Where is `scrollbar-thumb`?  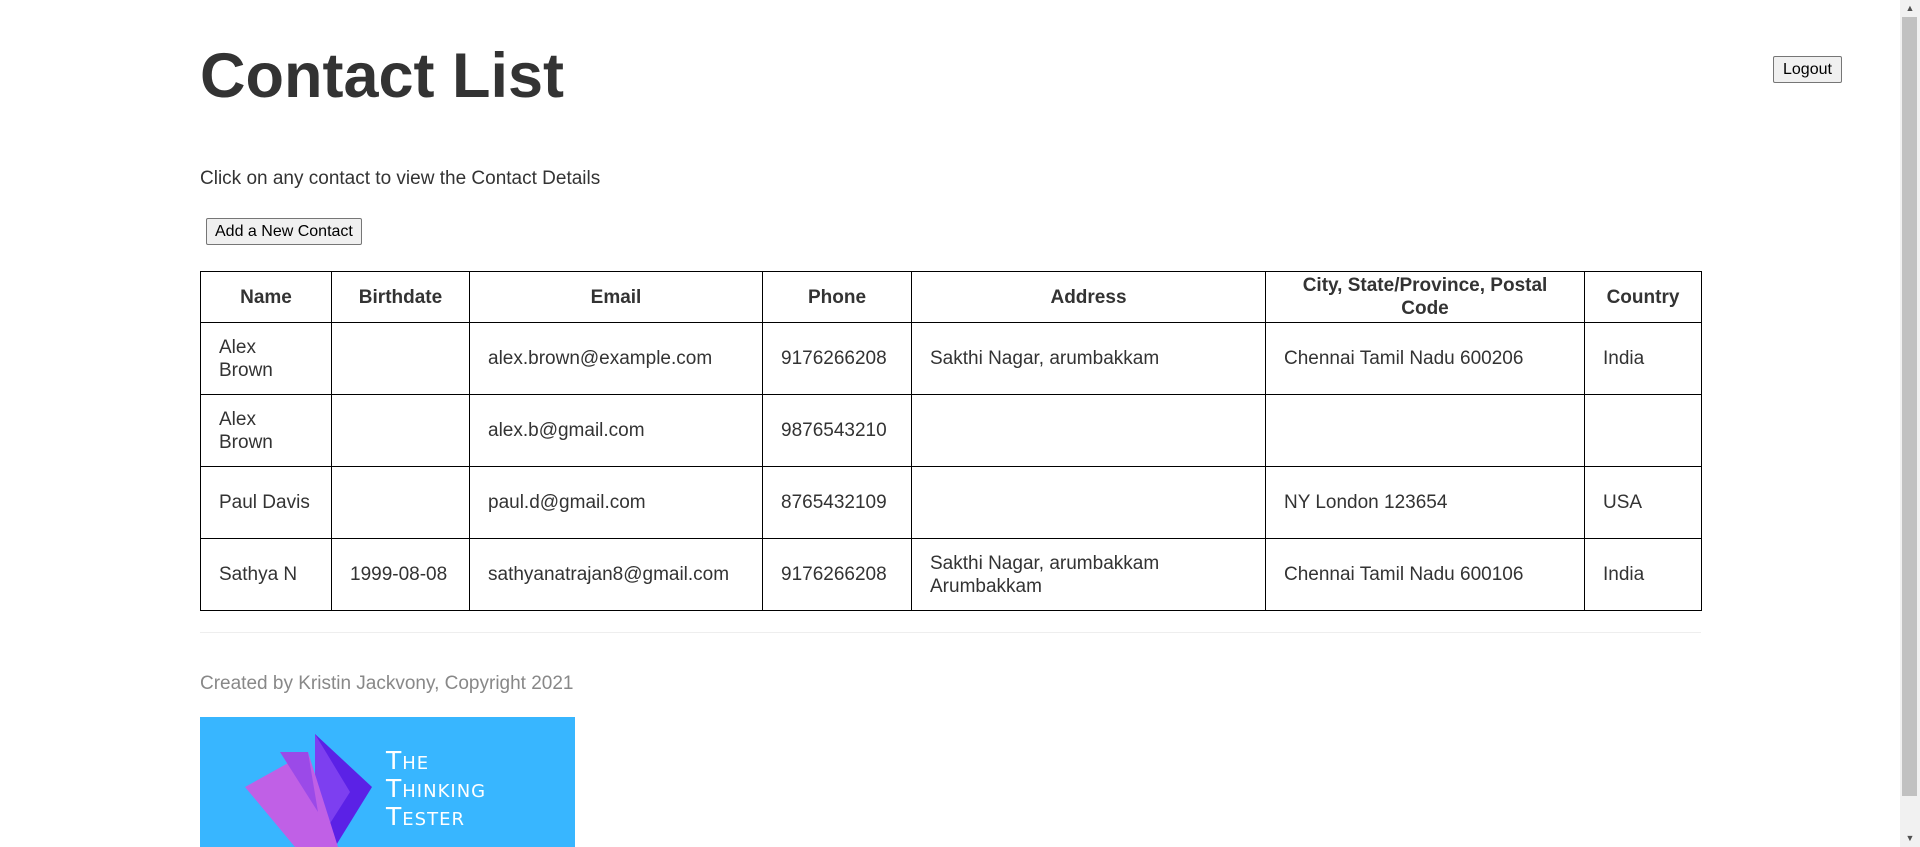
scrollbar-thumb is located at coordinates (1909, 406).